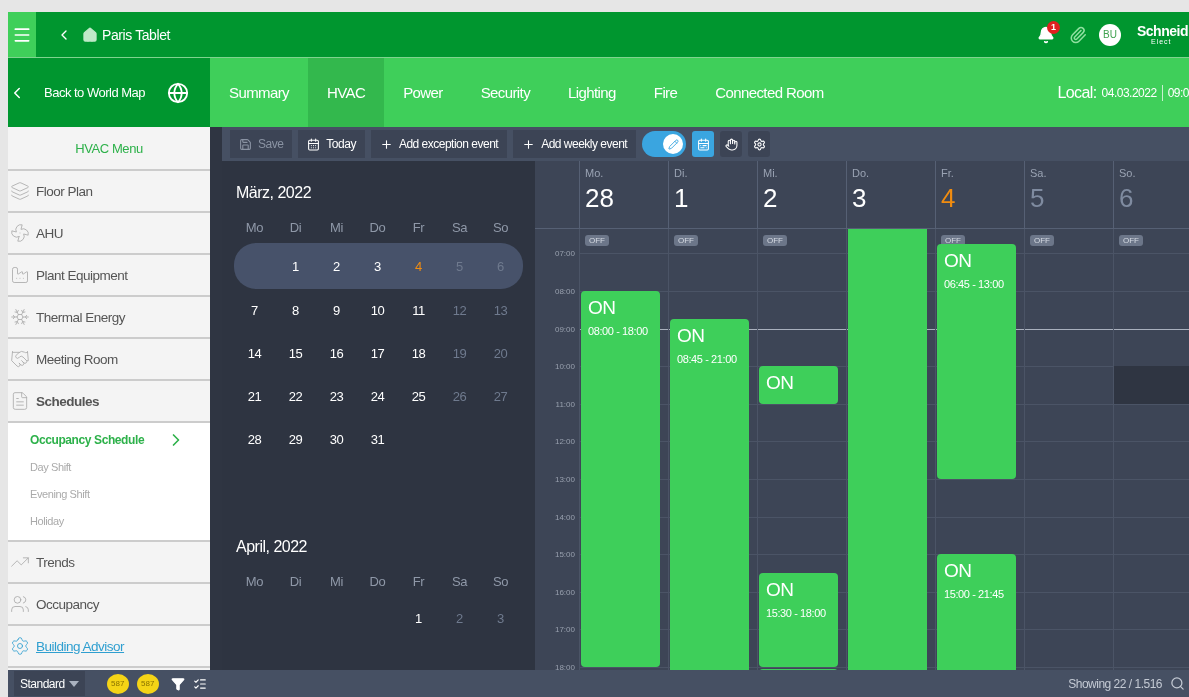  Describe the element at coordinates (177, 683) in the screenshot. I see `filter-icon` at that location.